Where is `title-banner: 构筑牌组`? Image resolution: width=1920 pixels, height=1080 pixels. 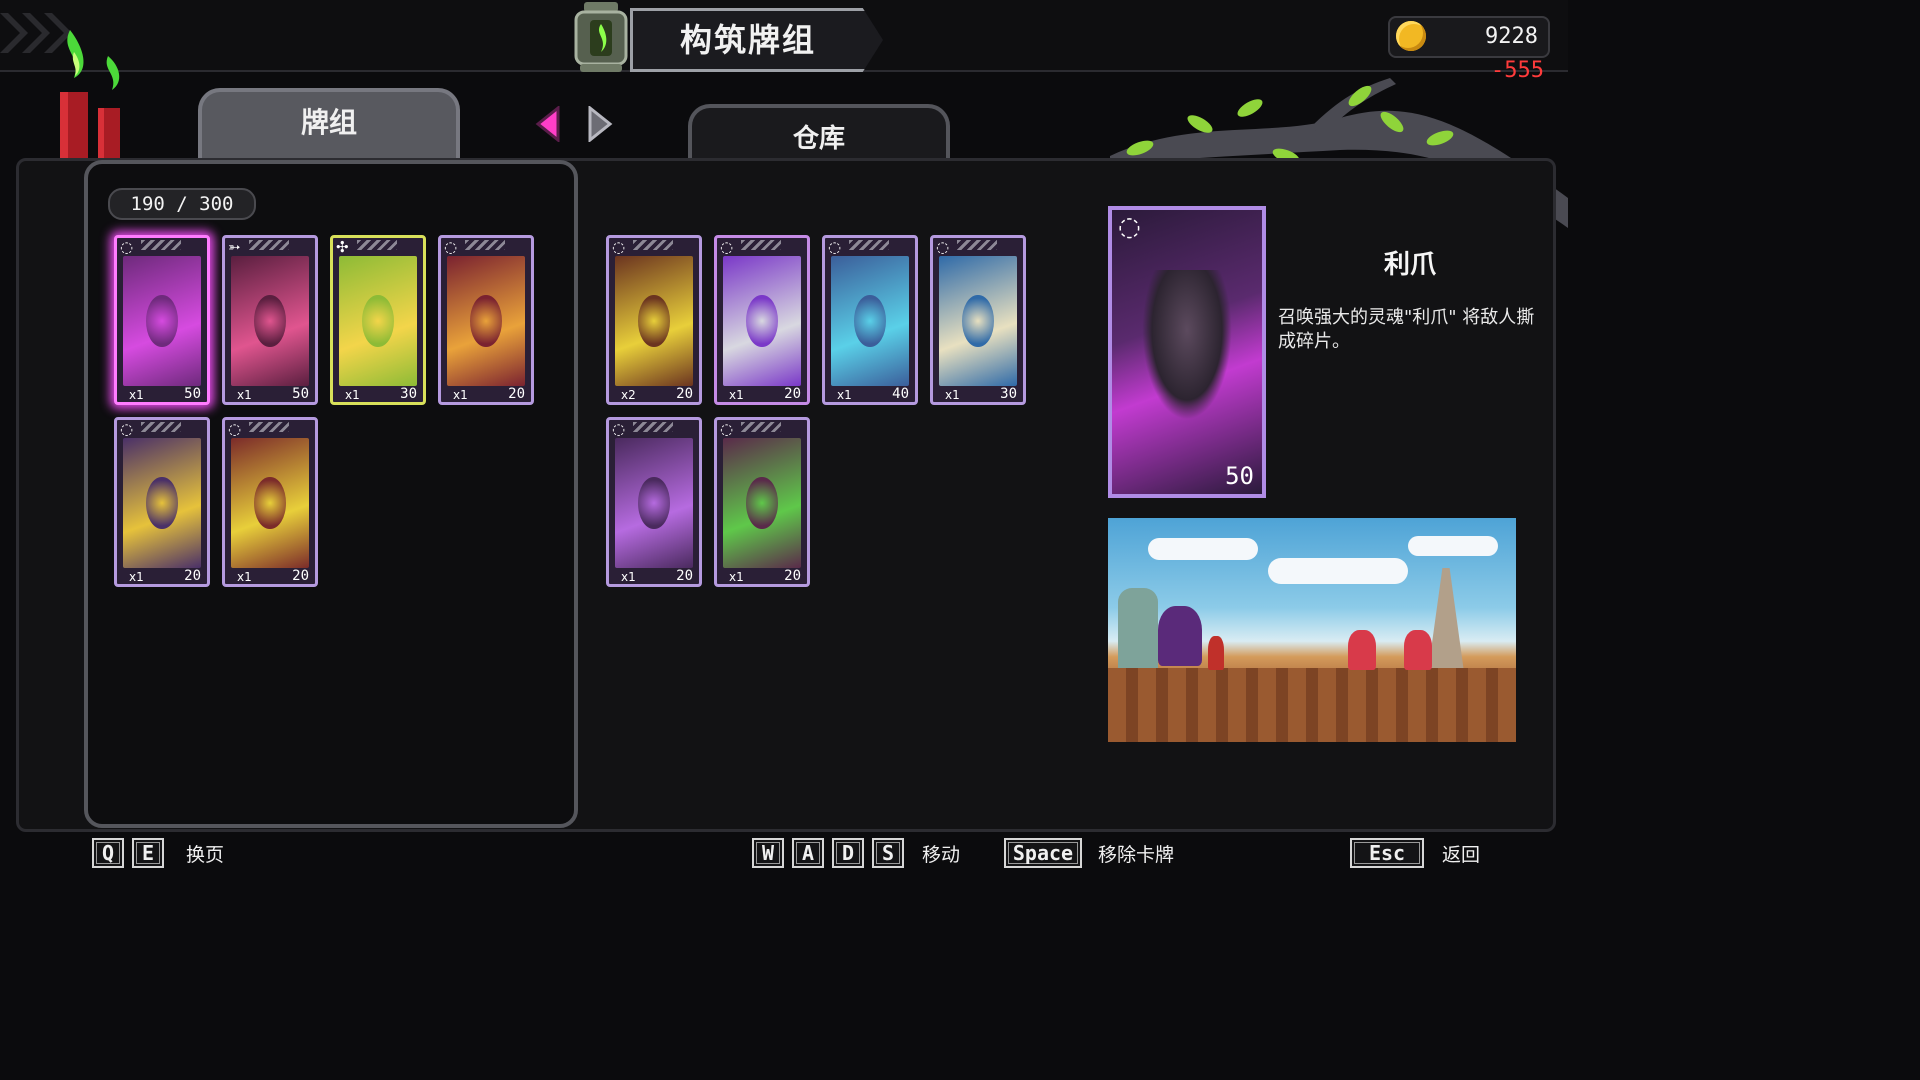
title-banner: 构筑牌组 is located at coordinates (756, 40).